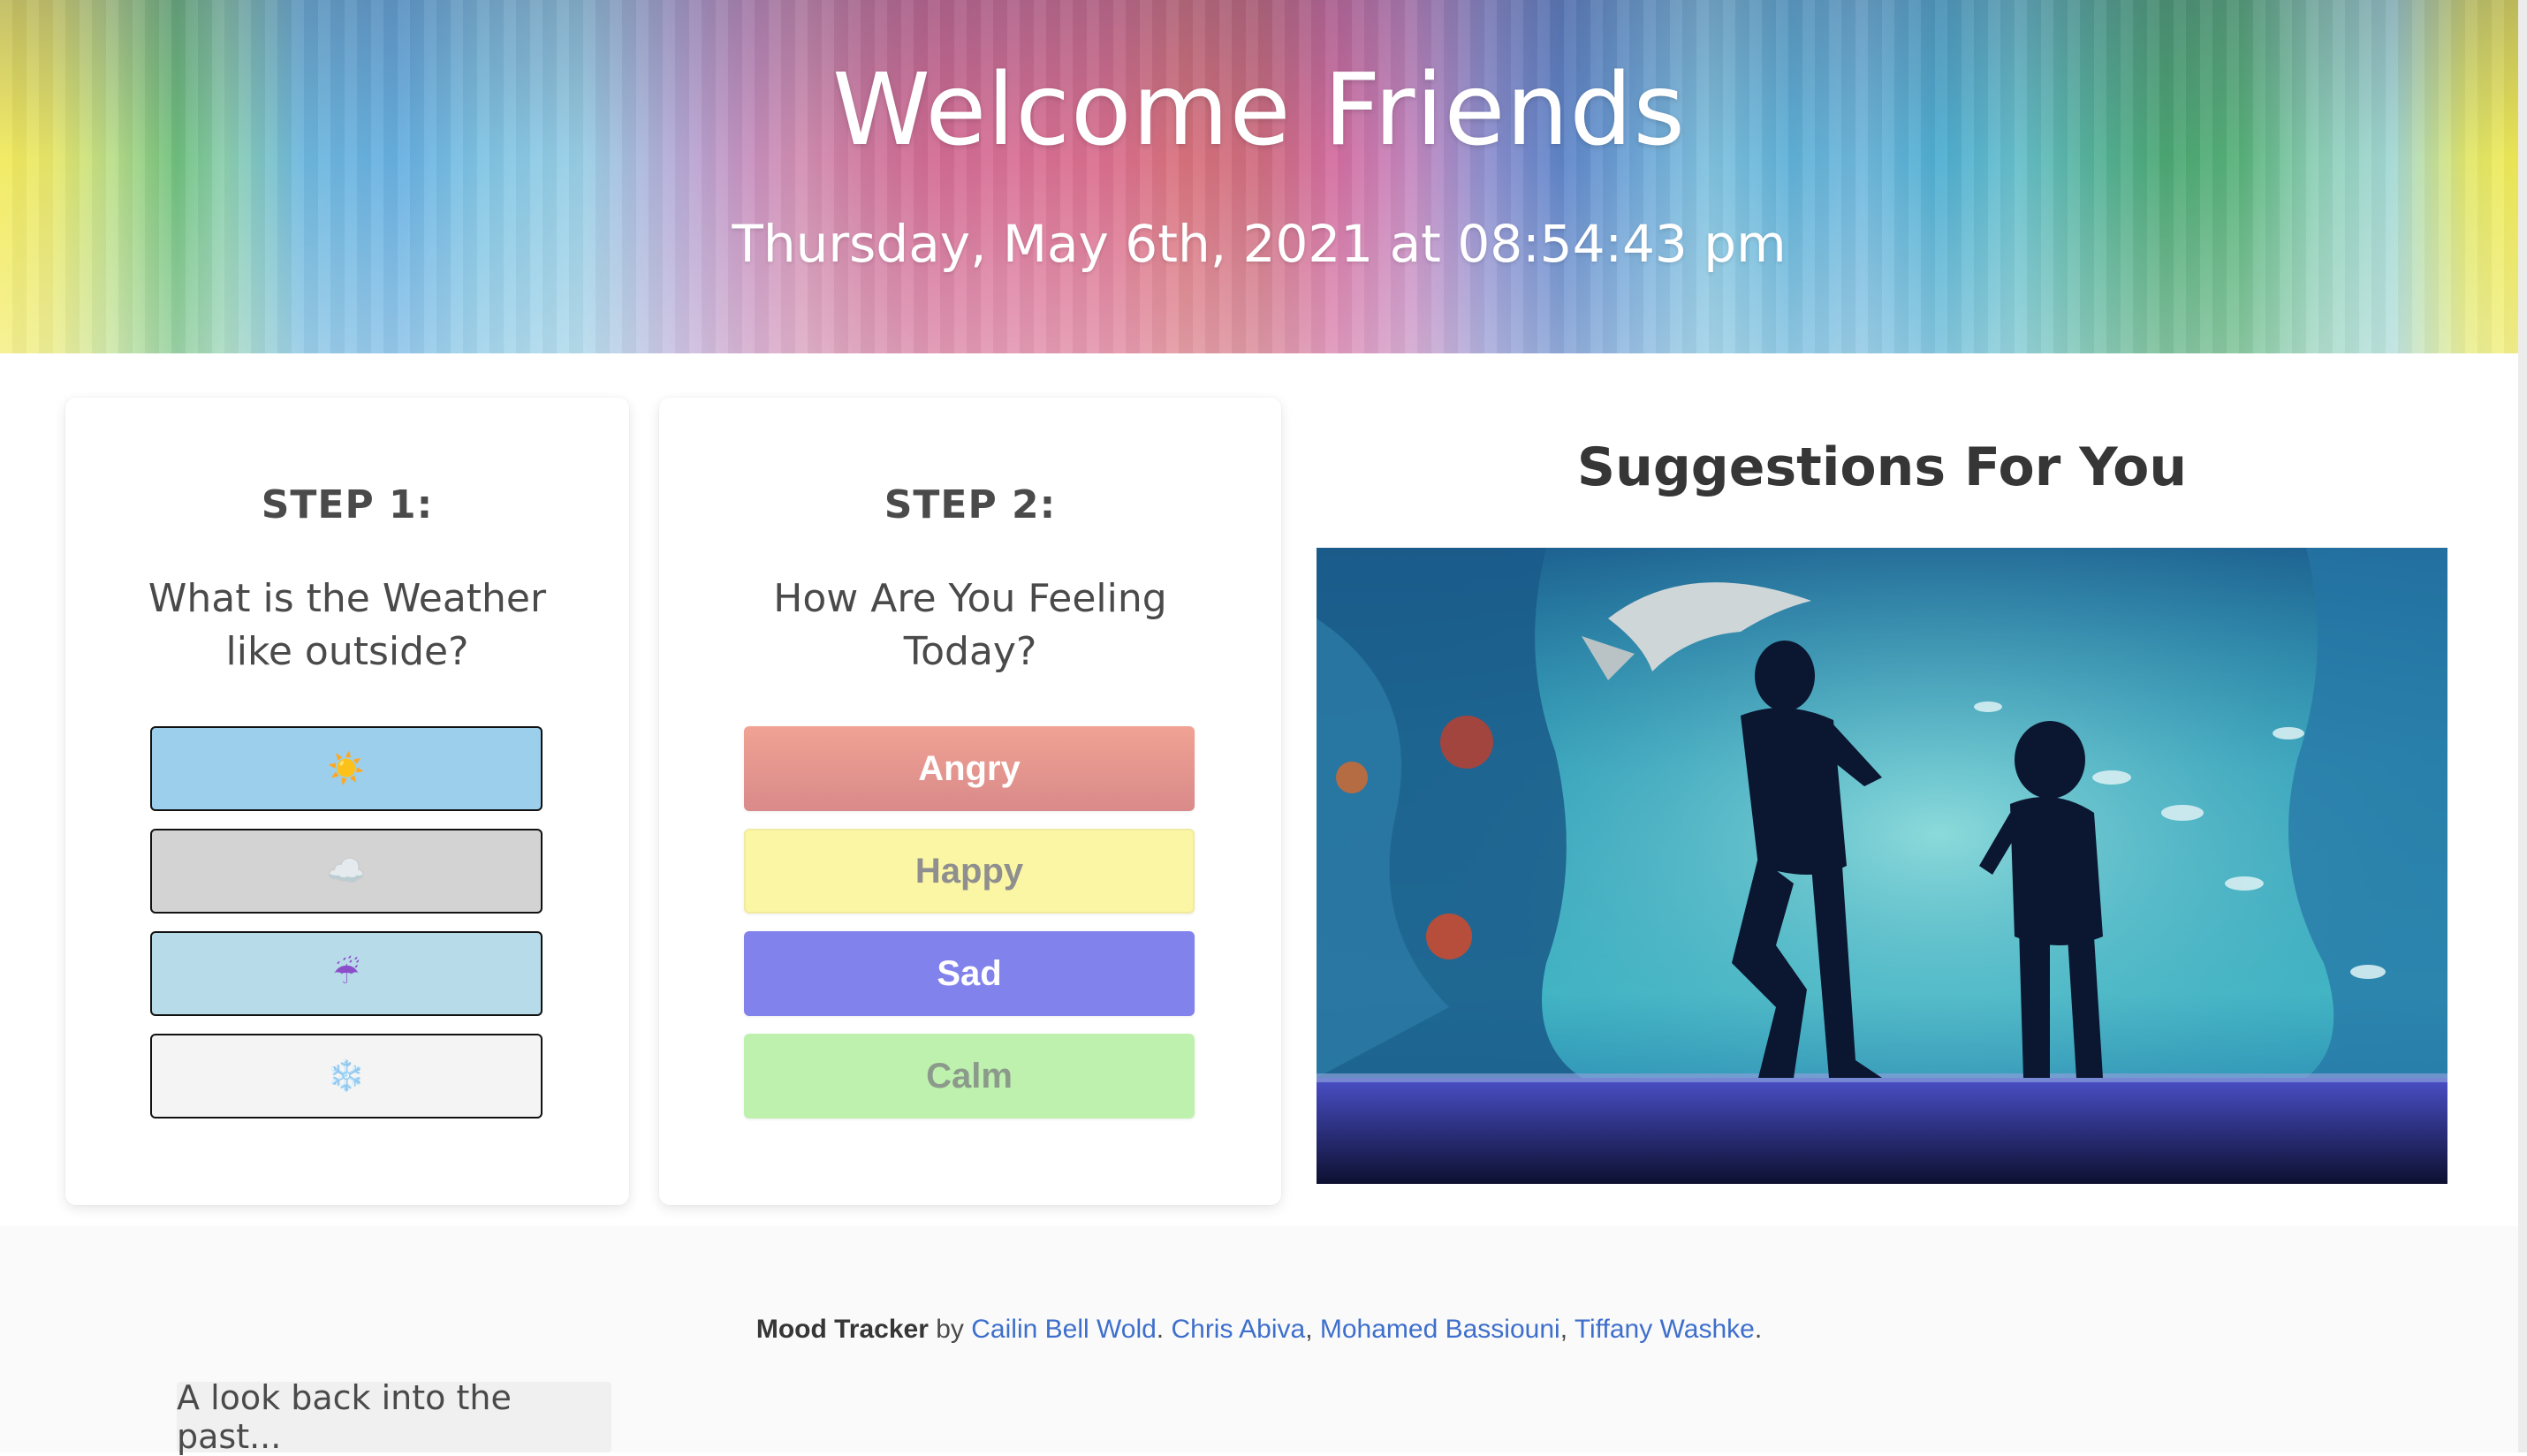 The image size is (2527, 1456). What do you see at coordinates (1238, 1329) in the screenshot?
I see `author-link-chris: Chris Abiva` at bounding box center [1238, 1329].